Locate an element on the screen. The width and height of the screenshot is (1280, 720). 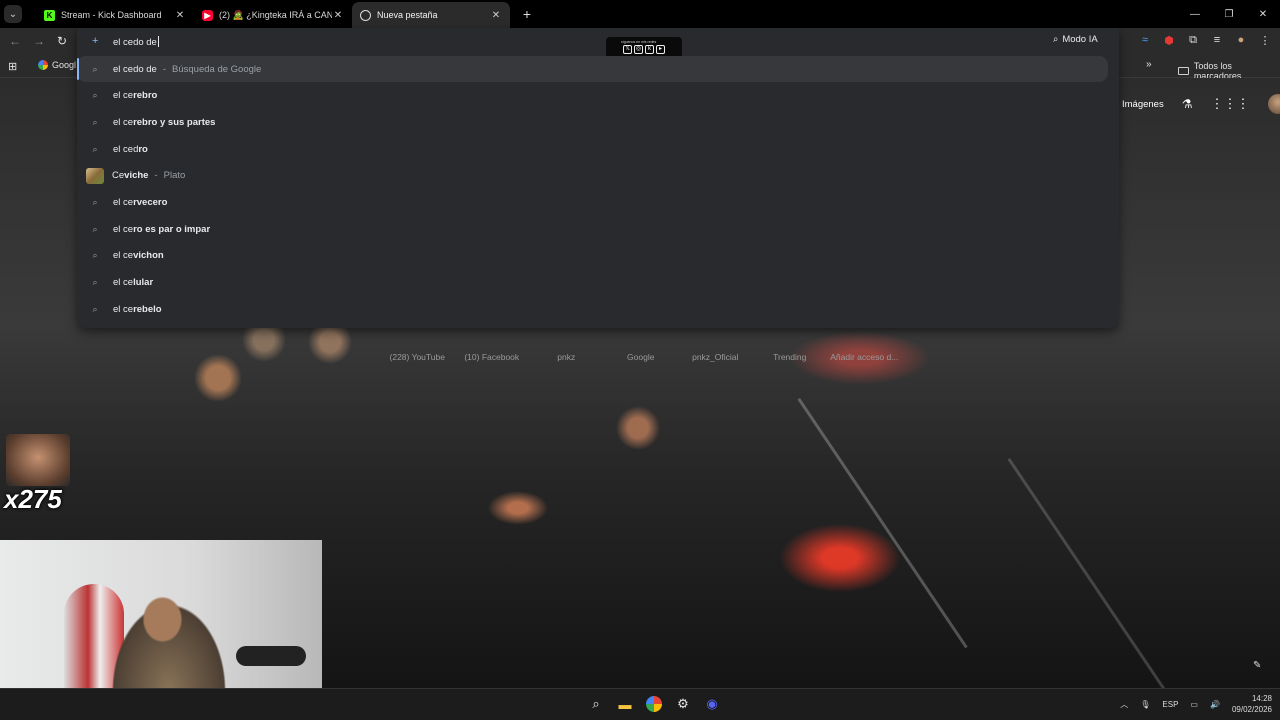
suggestion-row: ⌕ el cevichon is located at coordinates (598, 256).